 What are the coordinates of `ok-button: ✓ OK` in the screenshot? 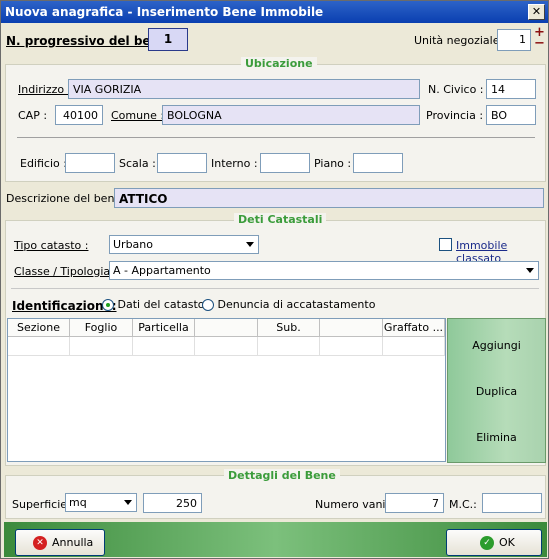 It's located at (494, 542).